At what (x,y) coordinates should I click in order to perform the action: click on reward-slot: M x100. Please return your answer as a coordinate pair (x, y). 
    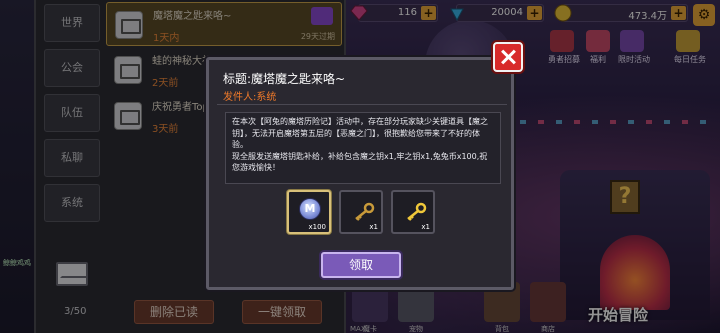
    Looking at the image, I should click on (309, 212).